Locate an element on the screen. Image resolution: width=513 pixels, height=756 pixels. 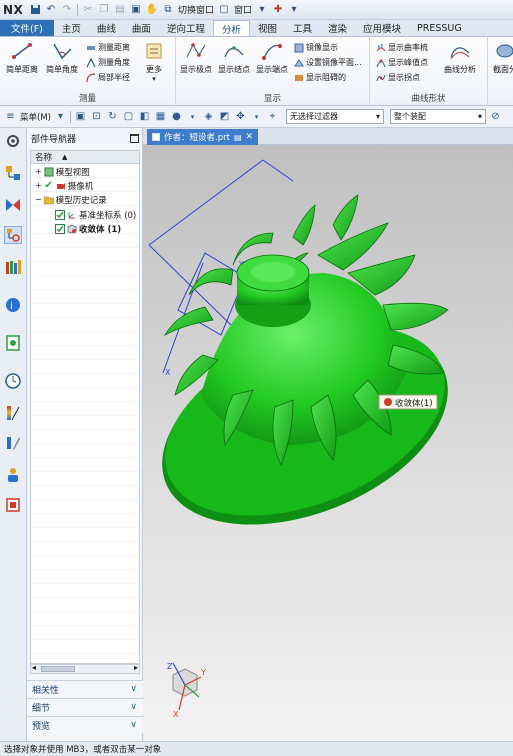
pan-icon: ▢ is located at coordinates (128, 116).